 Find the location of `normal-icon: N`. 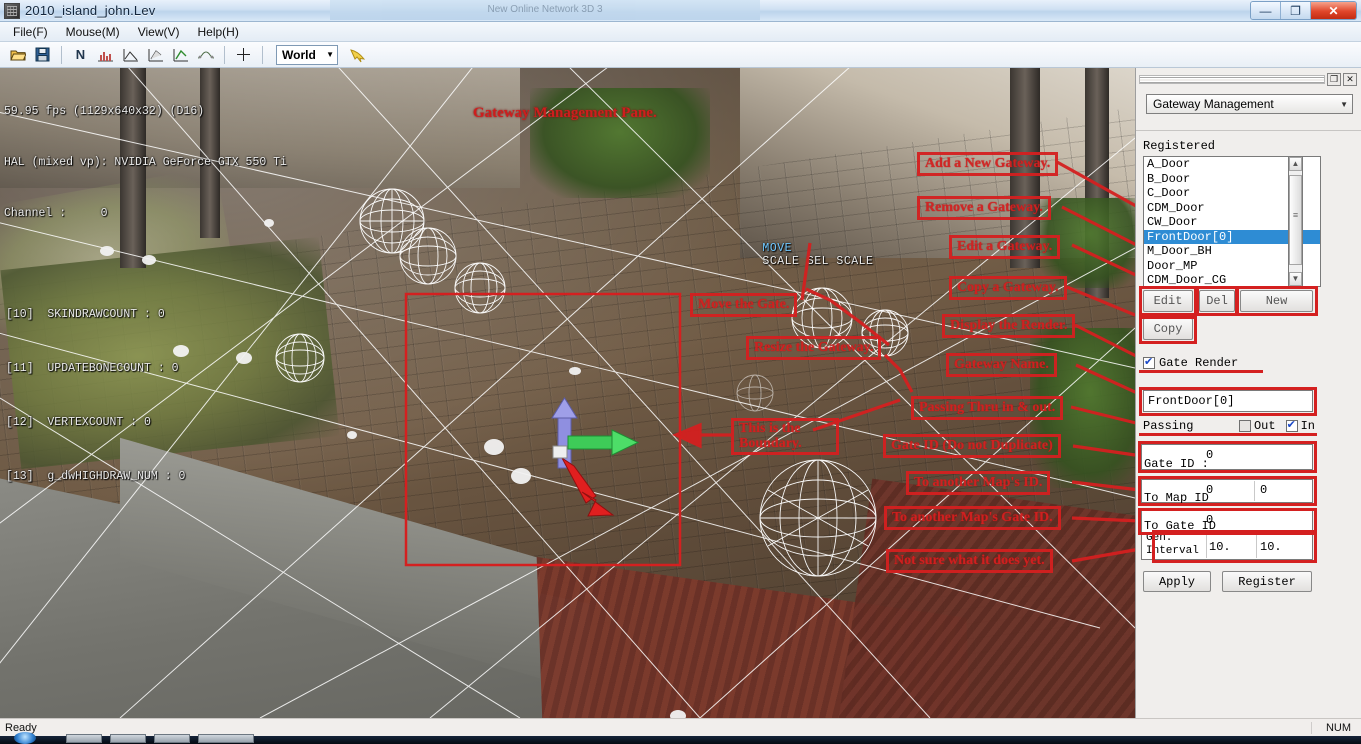

normal-icon: N is located at coordinates (80, 55).